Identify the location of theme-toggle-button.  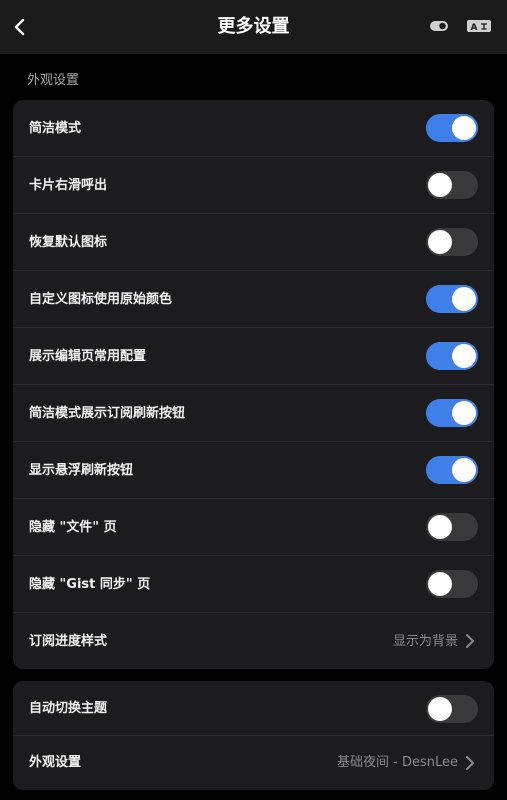
(439, 26).